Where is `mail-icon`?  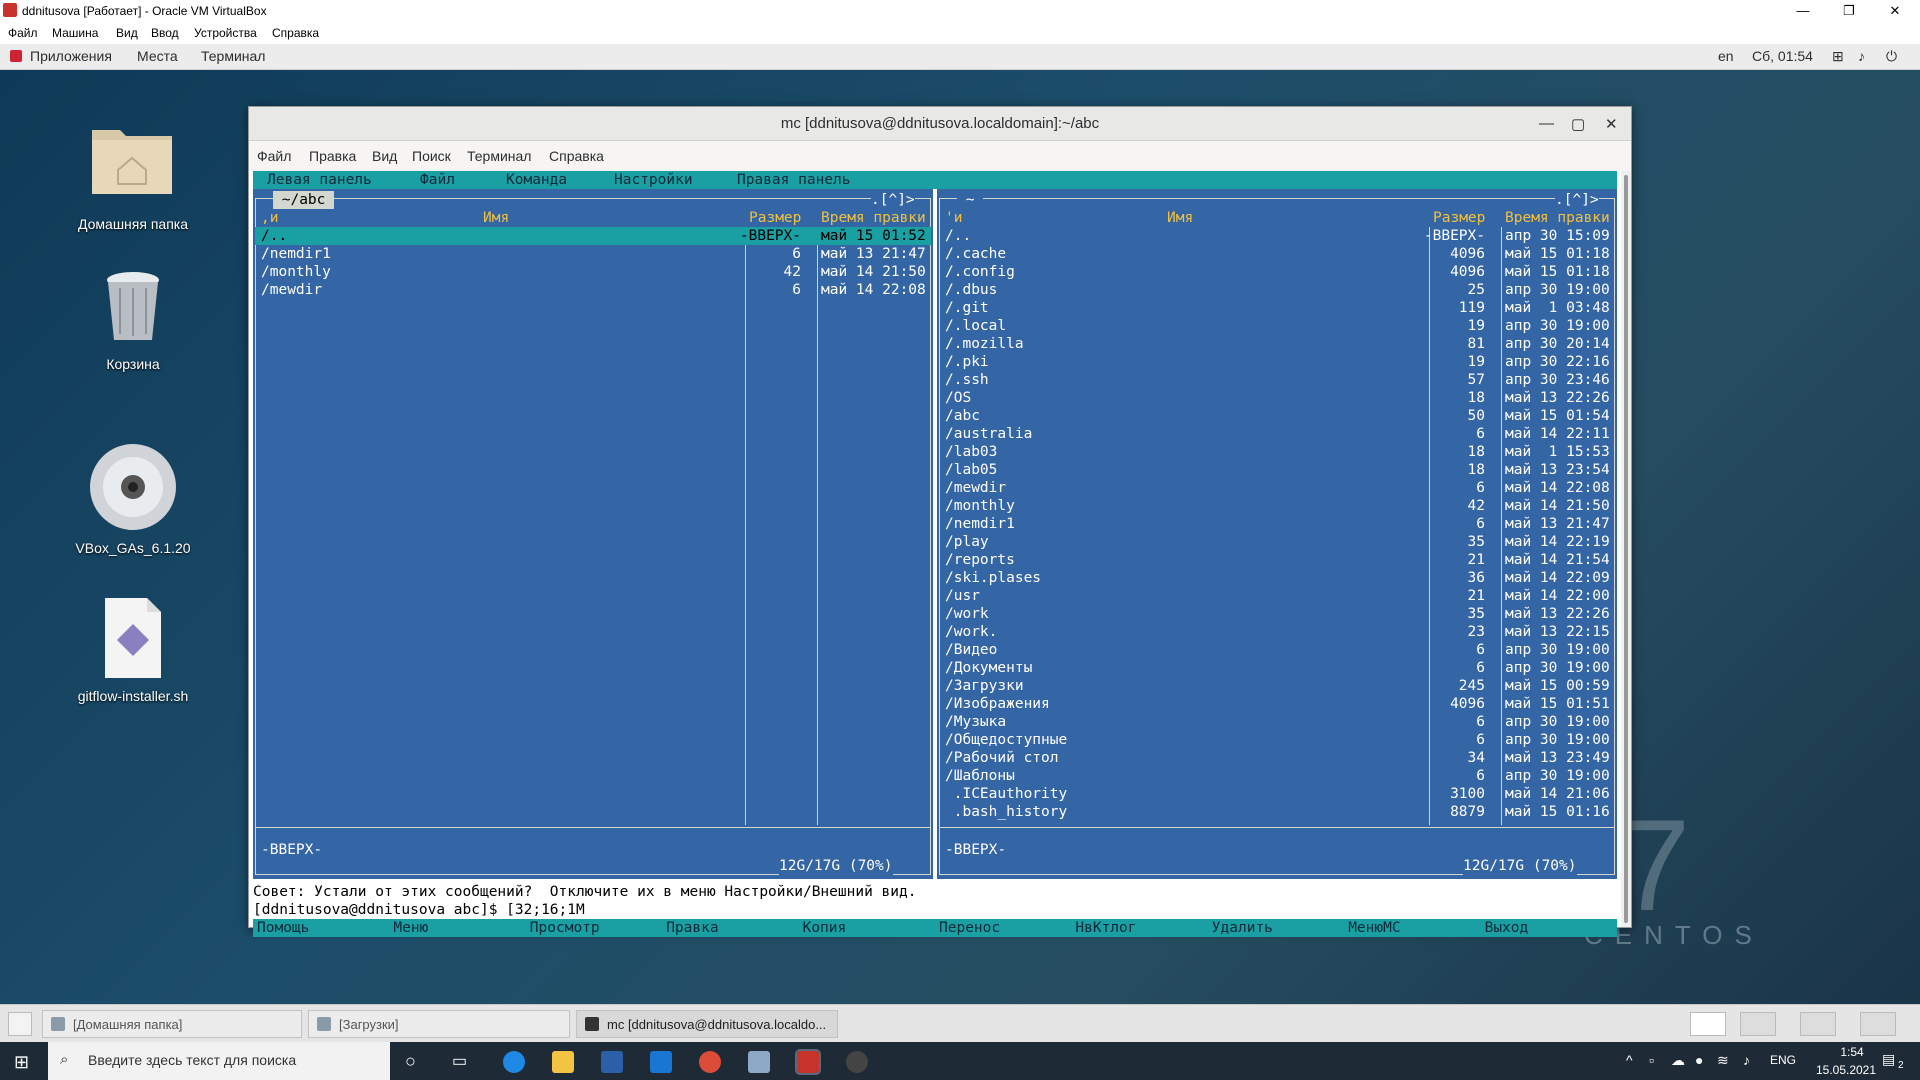 mail-icon is located at coordinates (661, 1062).